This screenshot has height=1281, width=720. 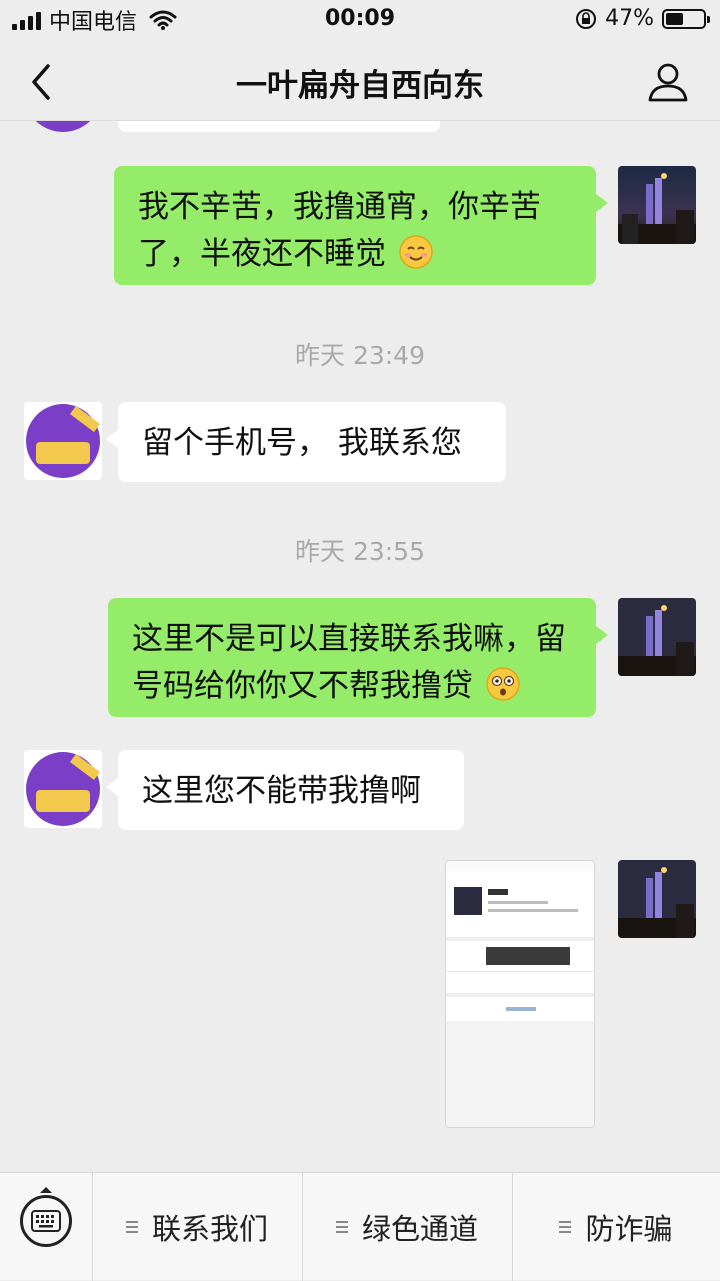 I want to click on timestamp: 昨天 23:49, so click(x=360, y=355).